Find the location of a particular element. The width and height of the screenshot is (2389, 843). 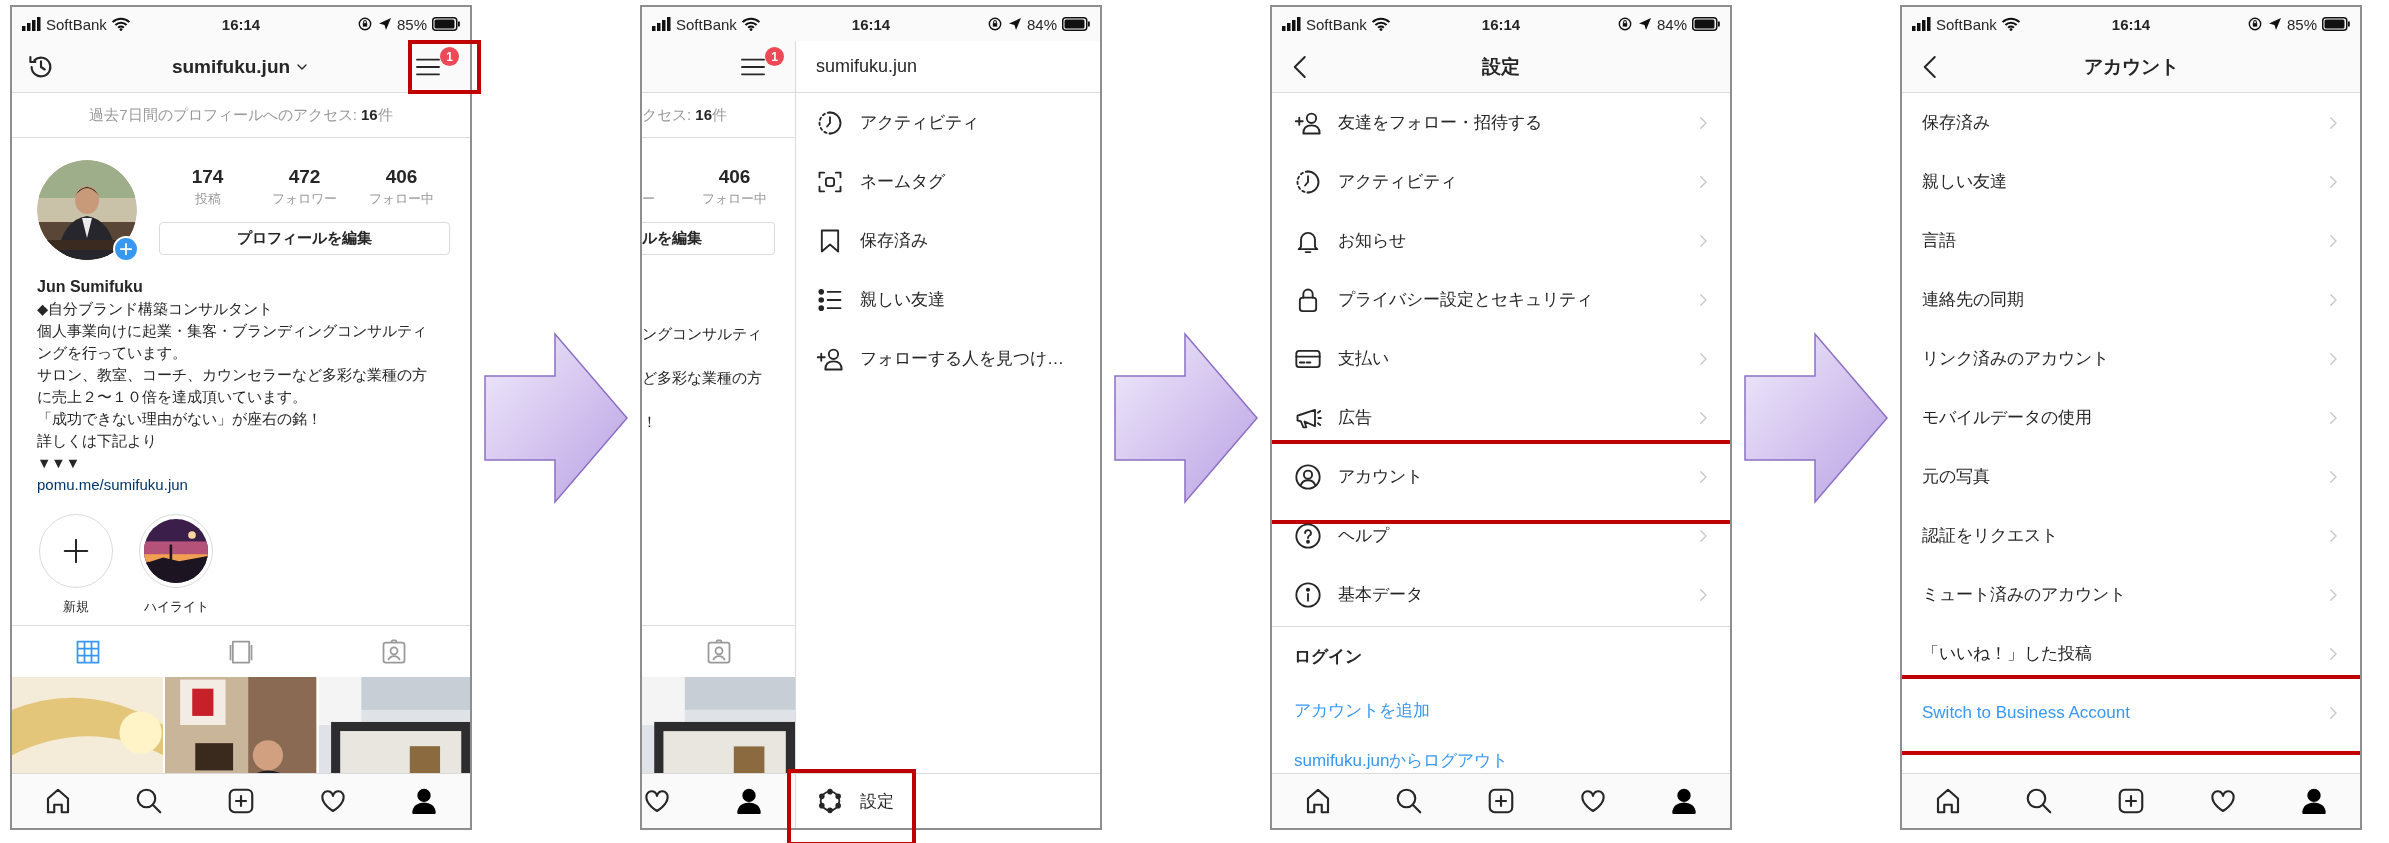

settings-item: アクティビティ is located at coordinates (1508, 181).